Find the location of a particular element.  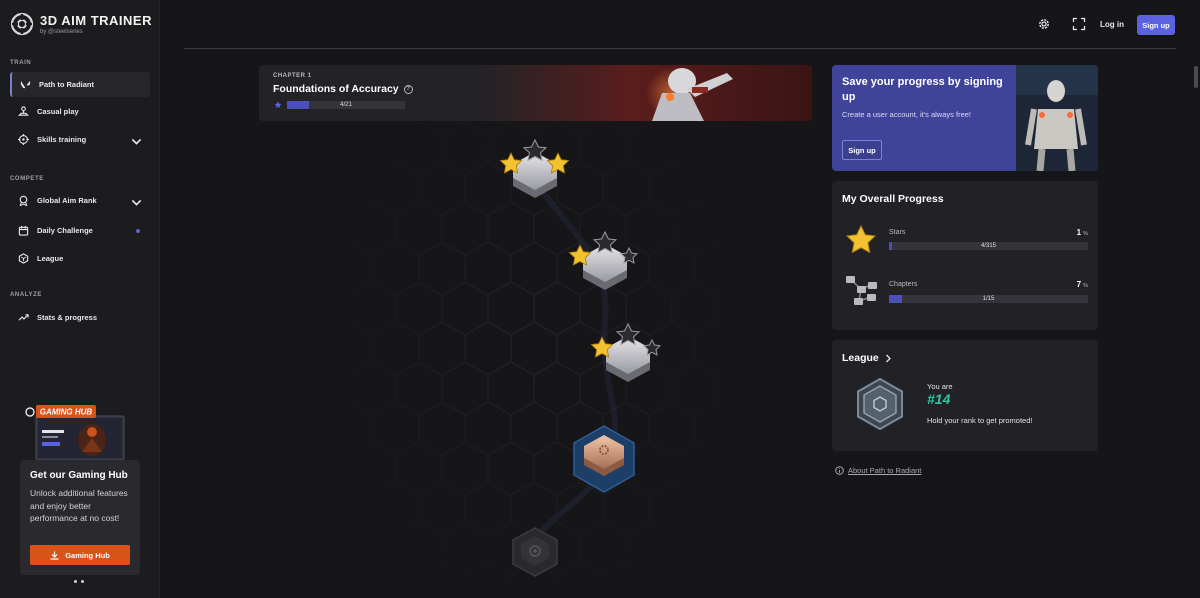

logo-icon is located at coordinates (22, 24).